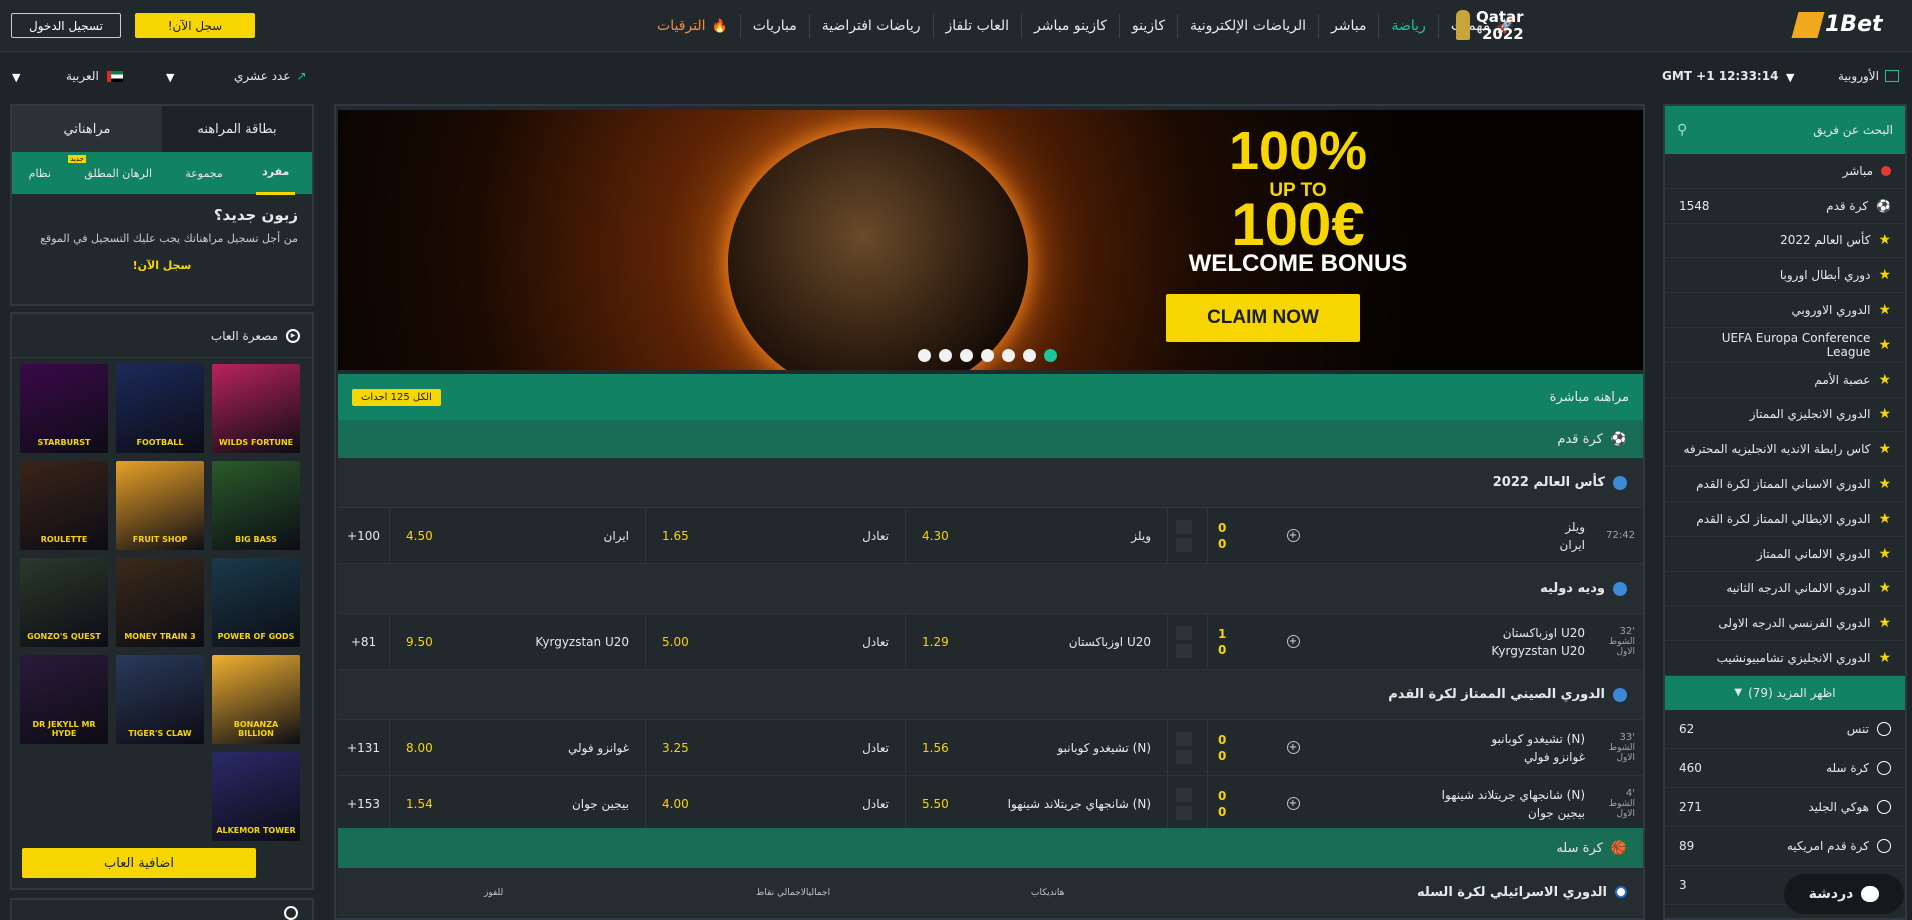  I want to click on subtab-advancebet: الرهان المطلق جديد, so click(110, 167).